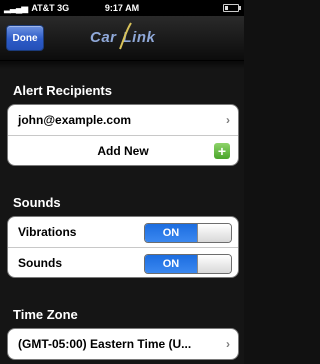 This screenshot has width=320, height=364. I want to click on sounds-toggle: ON, so click(188, 264).